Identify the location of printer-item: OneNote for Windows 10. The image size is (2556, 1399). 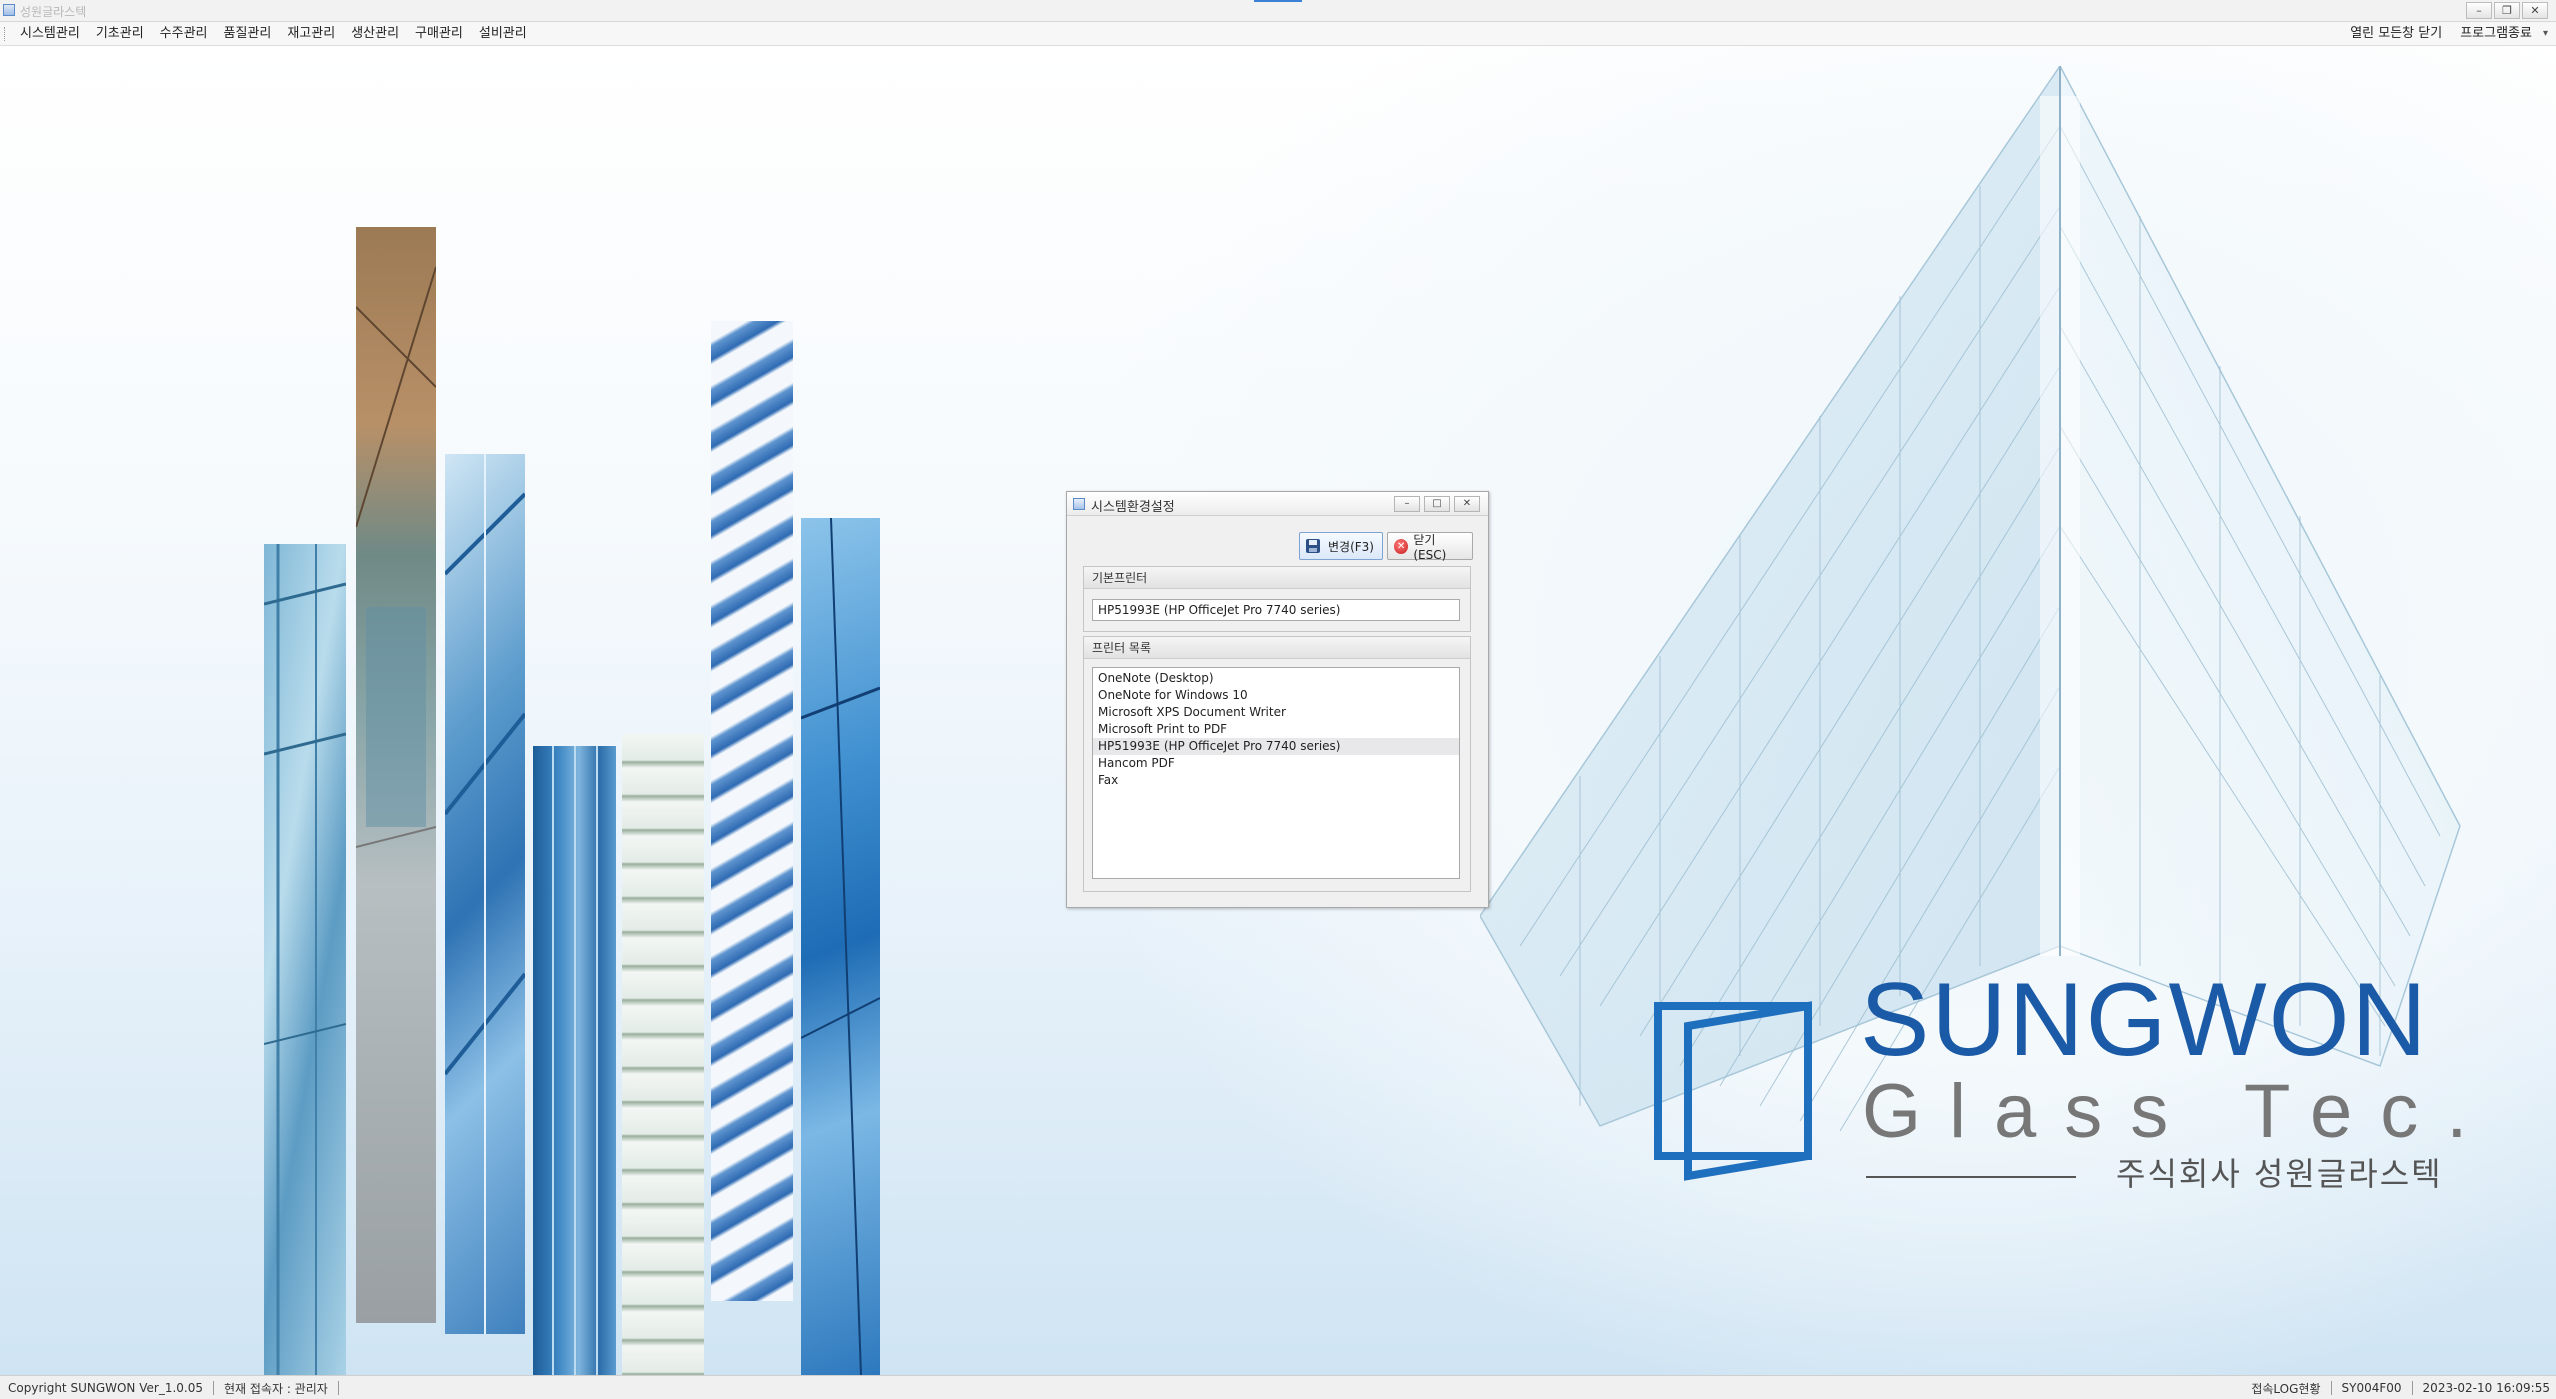
(1276, 695).